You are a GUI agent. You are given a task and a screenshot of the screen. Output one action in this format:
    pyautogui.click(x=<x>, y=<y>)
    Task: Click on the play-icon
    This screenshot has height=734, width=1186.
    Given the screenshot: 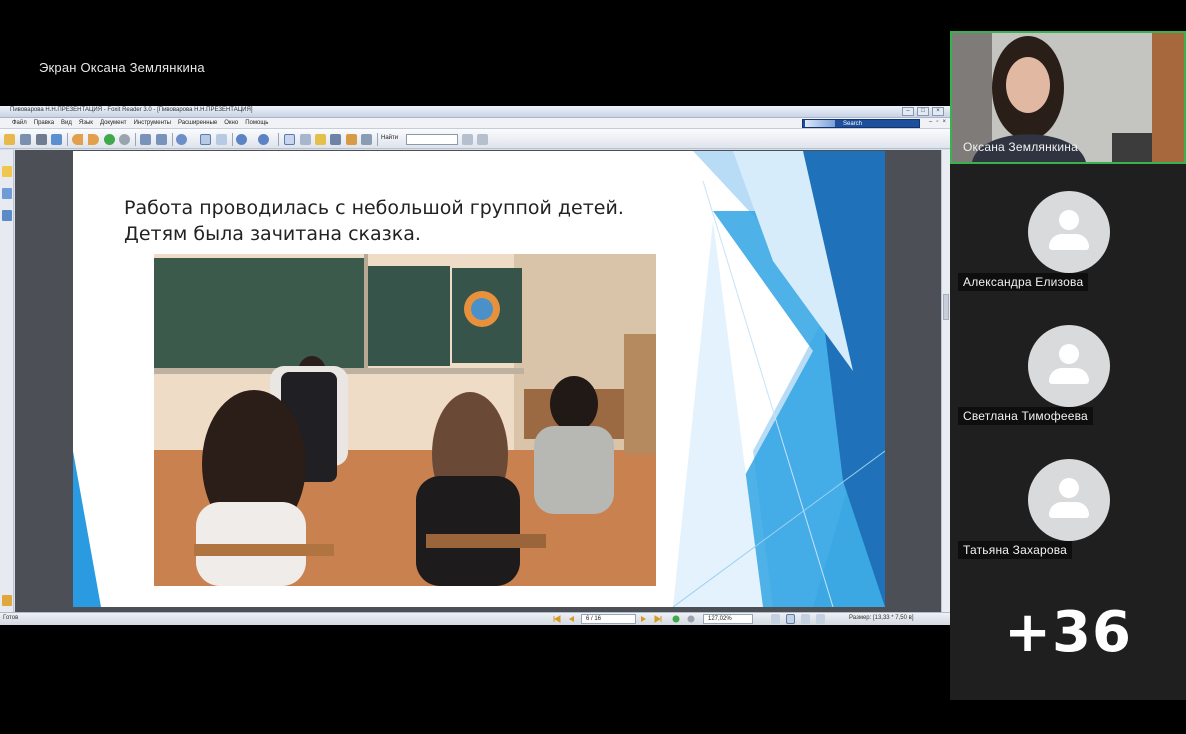 What is the action you would take?
    pyautogui.click(x=109, y=139)
    